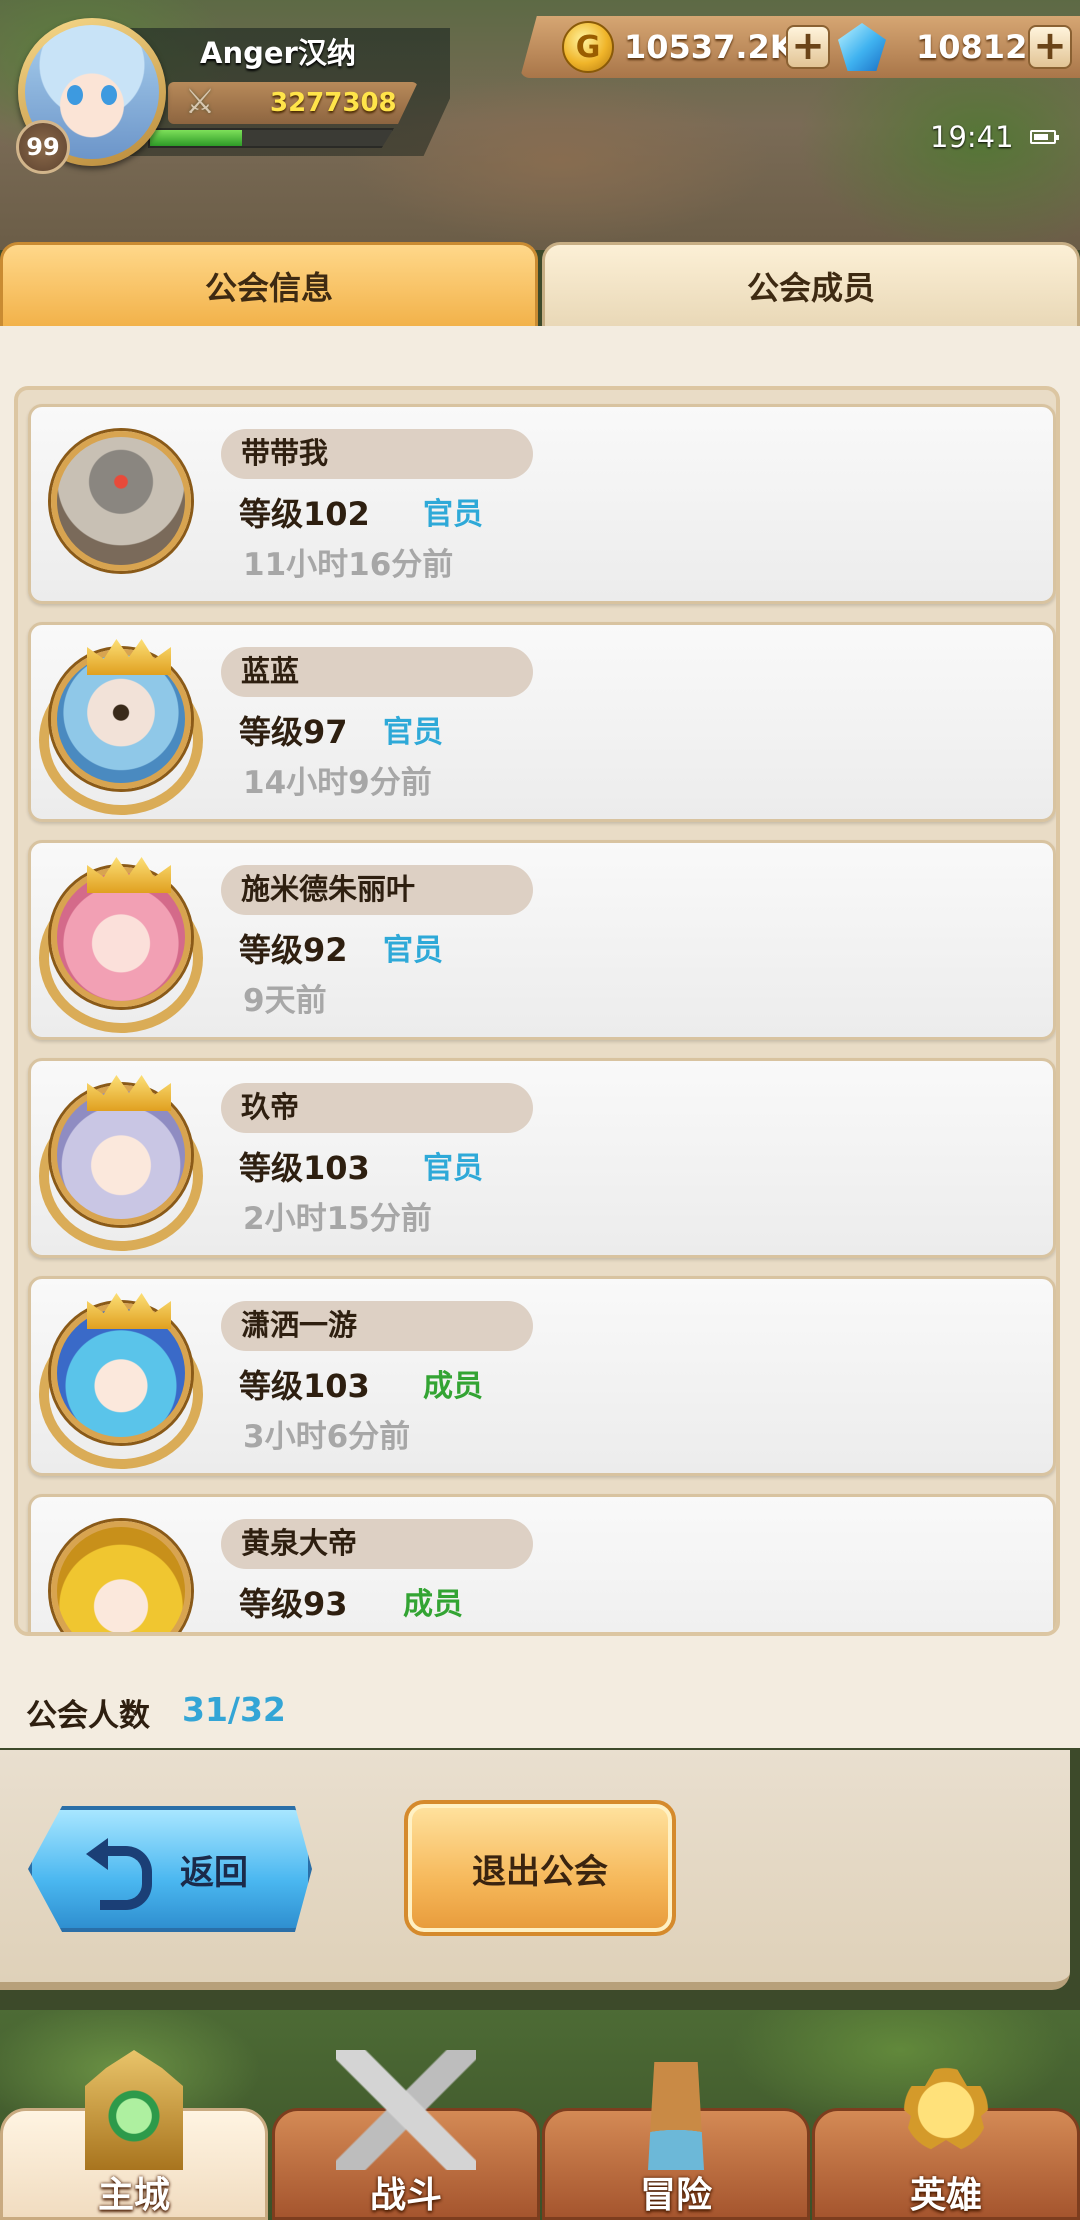 This screenshot has width=1080, height=2220. Describe the element at coordinates (304, 514) in the screenshot. I see `member-level: 等级102` at that location.